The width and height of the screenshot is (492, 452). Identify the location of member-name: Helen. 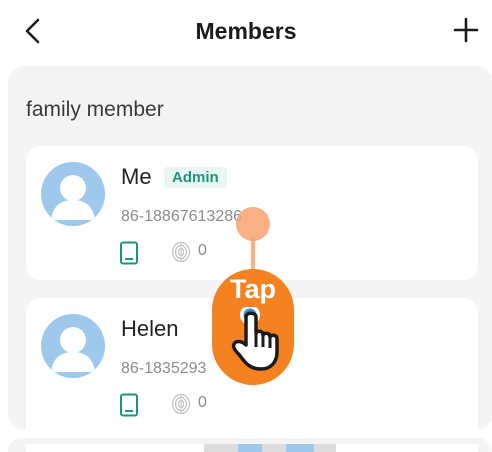
(150, 328).